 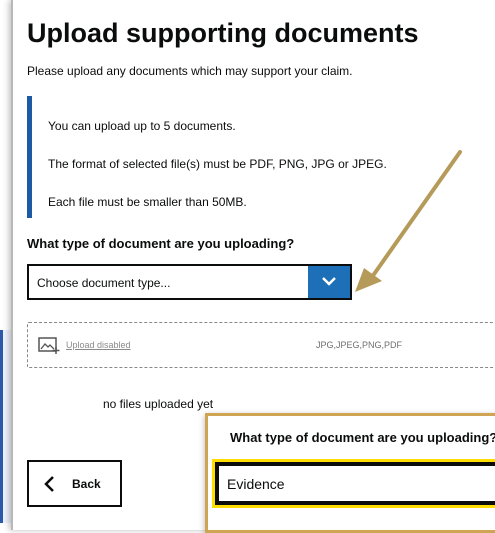 What do you see at coordinates (158, 404) in the screenshot?
I see `no-files-status: no files uploaded yet` at bounding box center [158, 404].